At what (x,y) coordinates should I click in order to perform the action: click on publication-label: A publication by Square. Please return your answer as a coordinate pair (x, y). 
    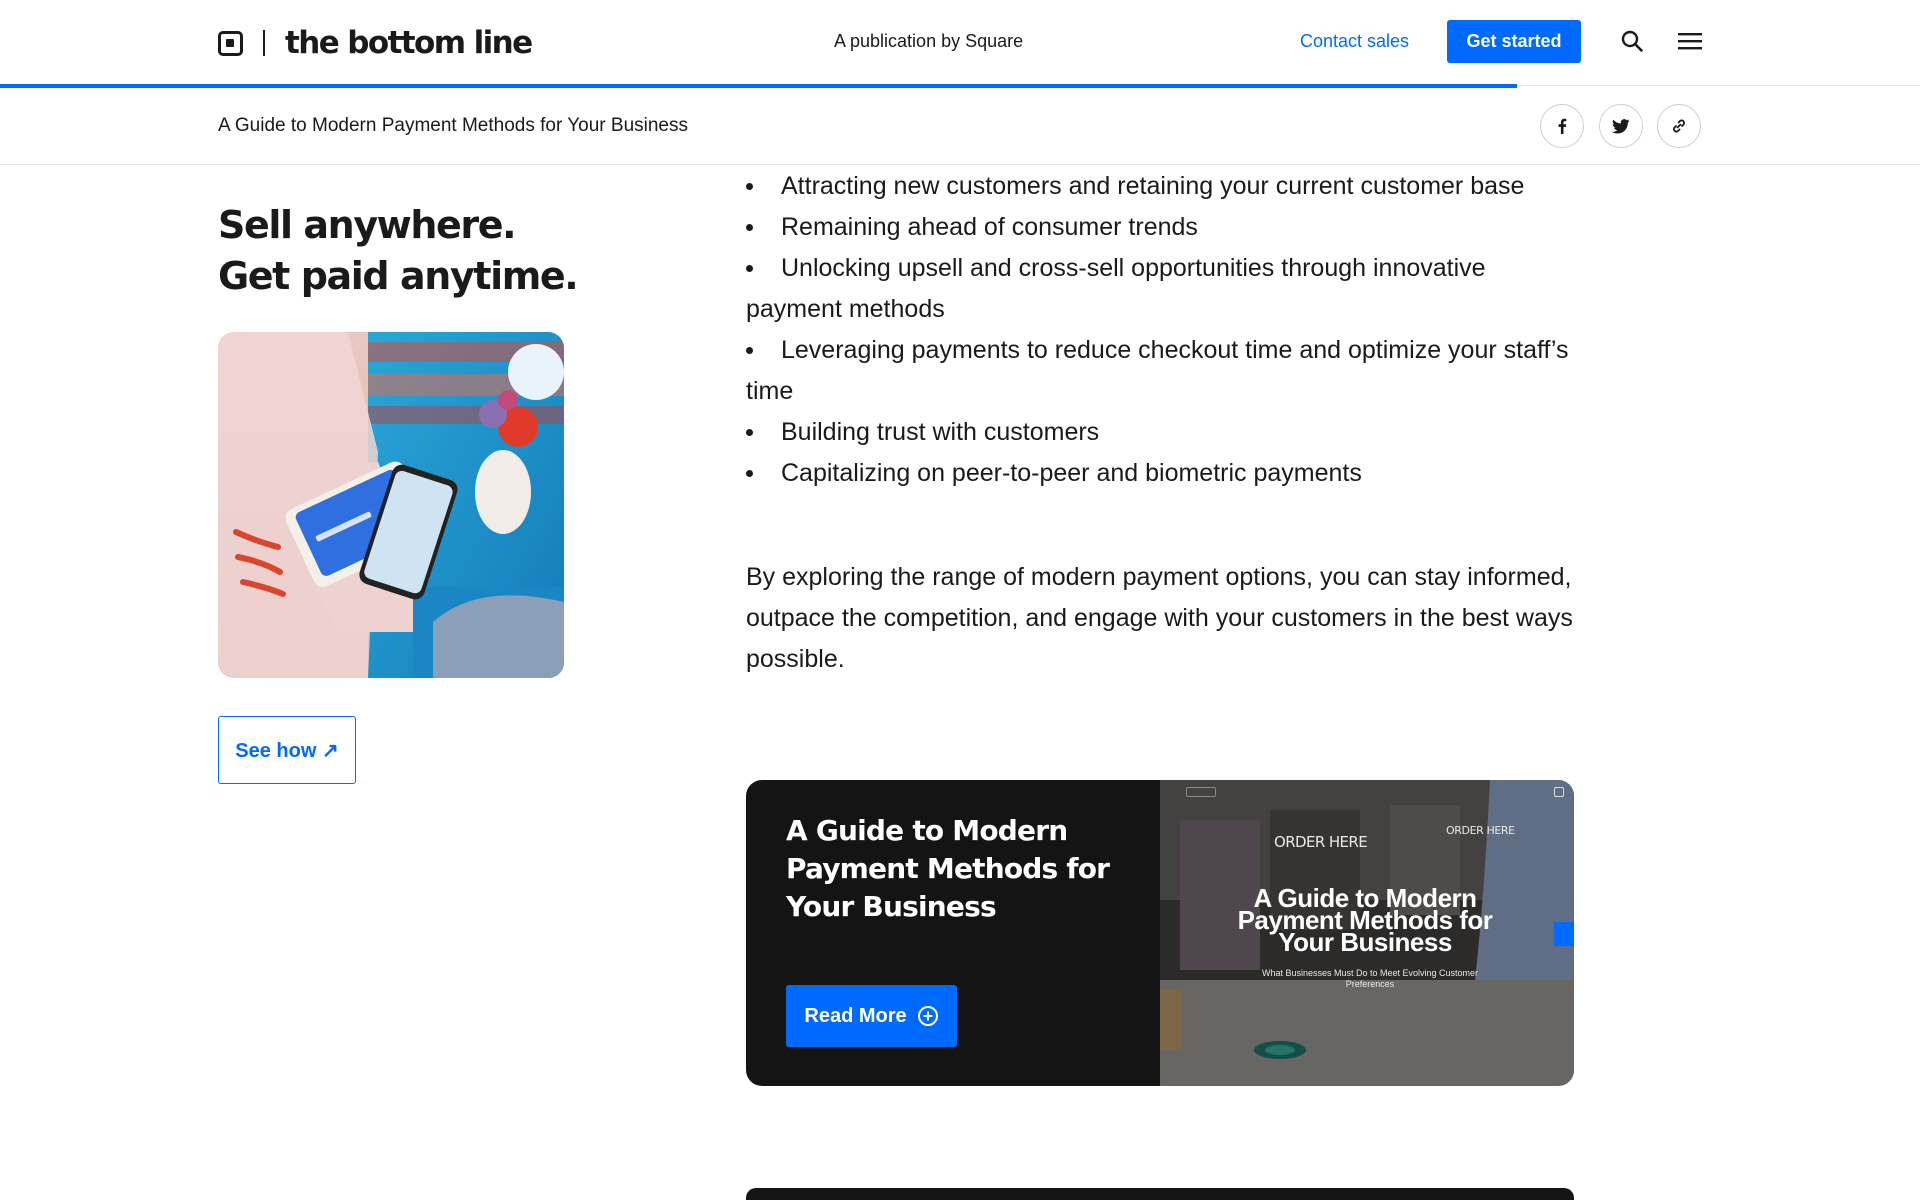
    Looking at the image, I should click on (929, 41).